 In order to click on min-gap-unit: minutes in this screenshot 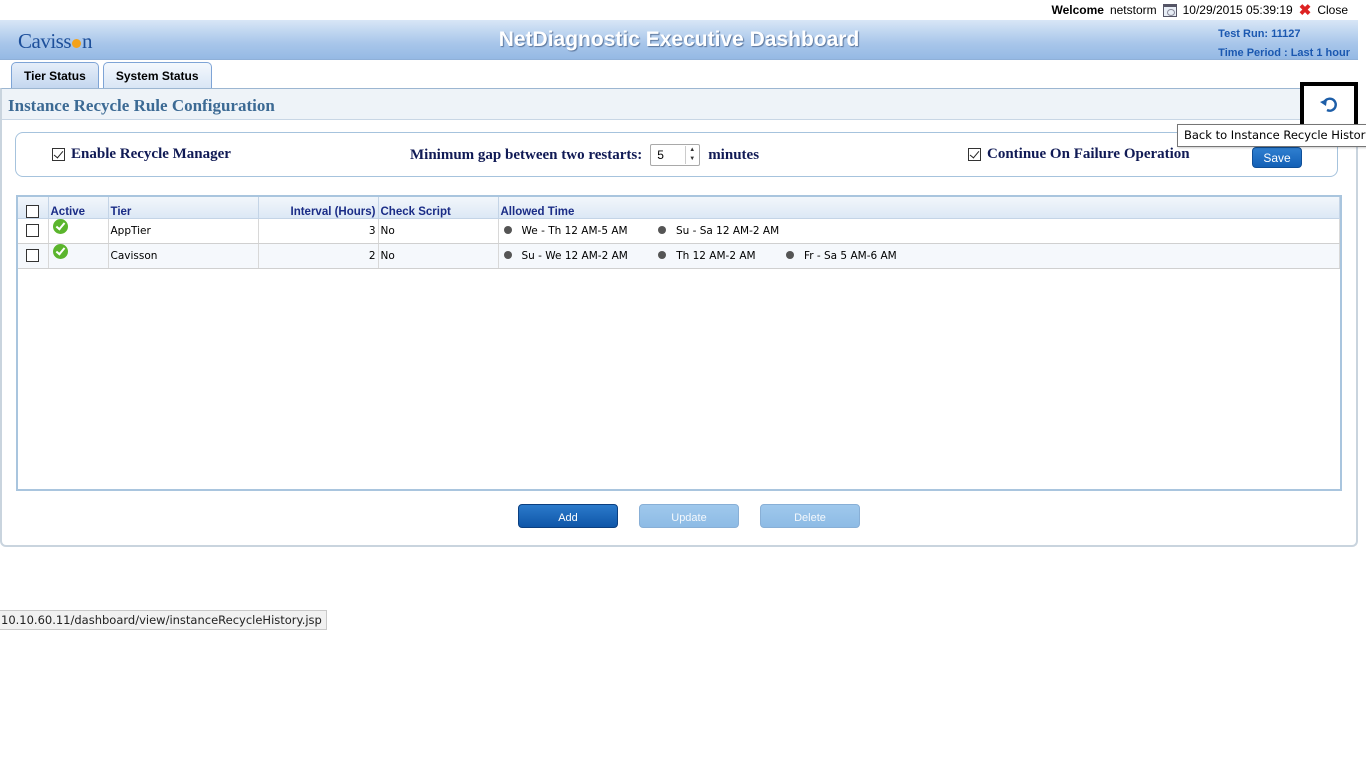, I will do `click(734, 154)`.